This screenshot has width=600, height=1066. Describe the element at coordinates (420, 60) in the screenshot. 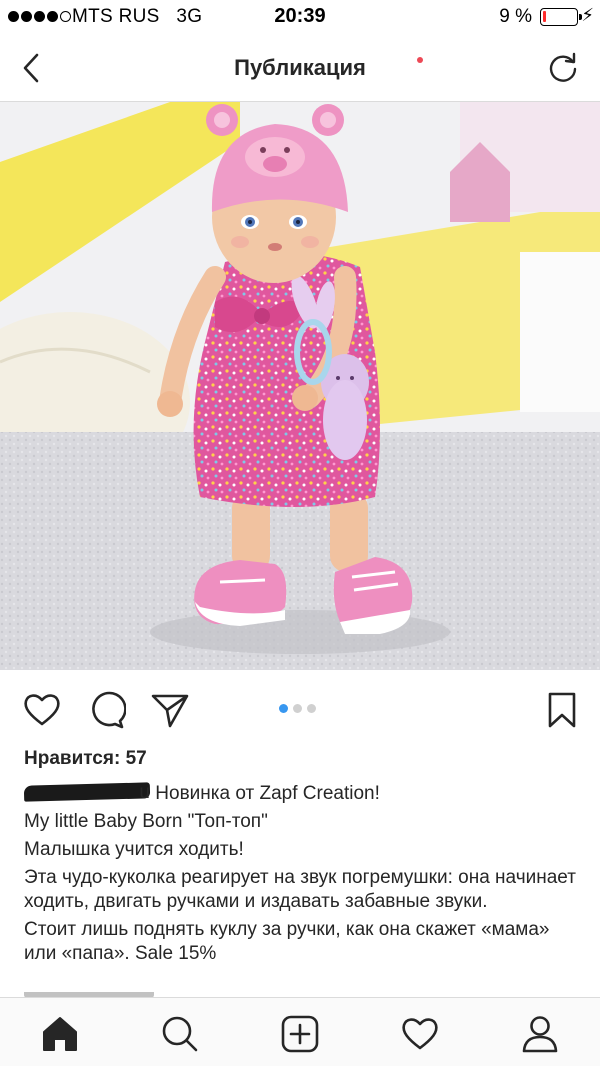

I see `notification-dot` at that location.